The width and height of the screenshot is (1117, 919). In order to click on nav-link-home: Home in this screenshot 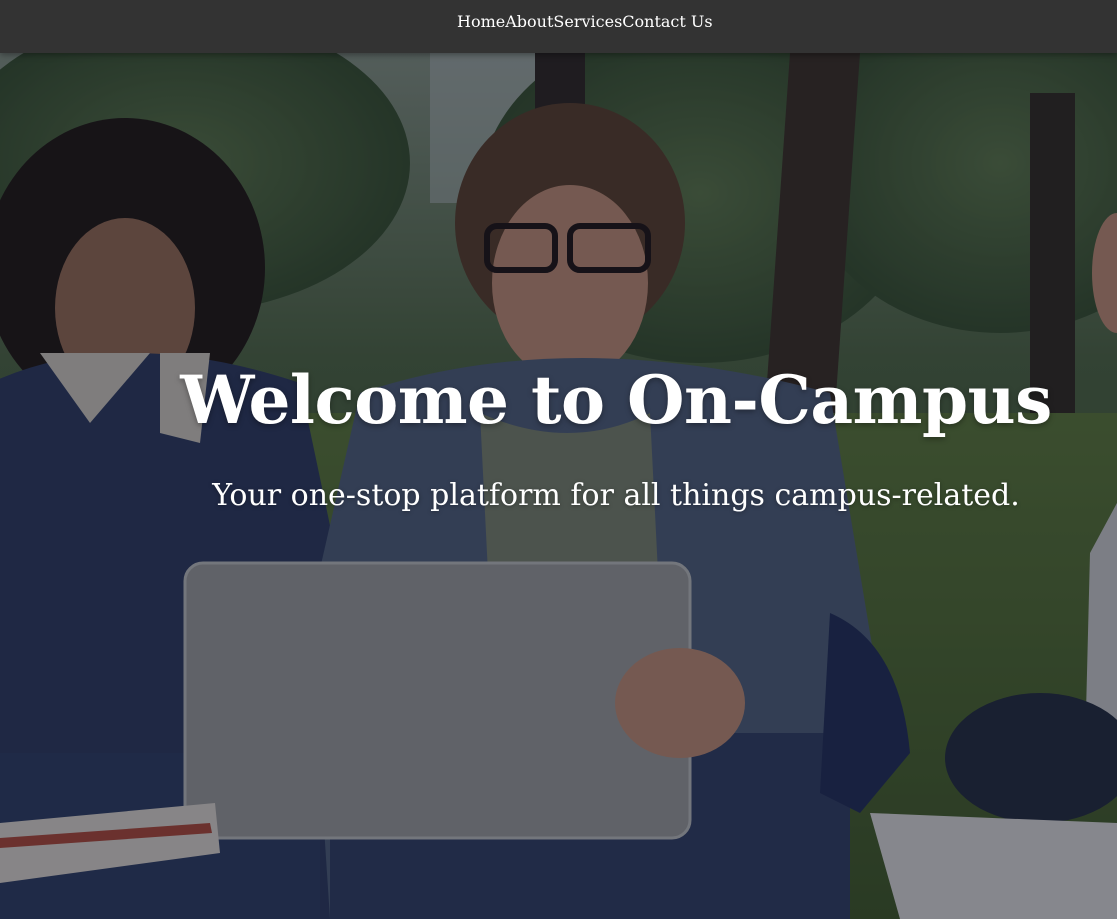, I will do `click(481, 21)`.